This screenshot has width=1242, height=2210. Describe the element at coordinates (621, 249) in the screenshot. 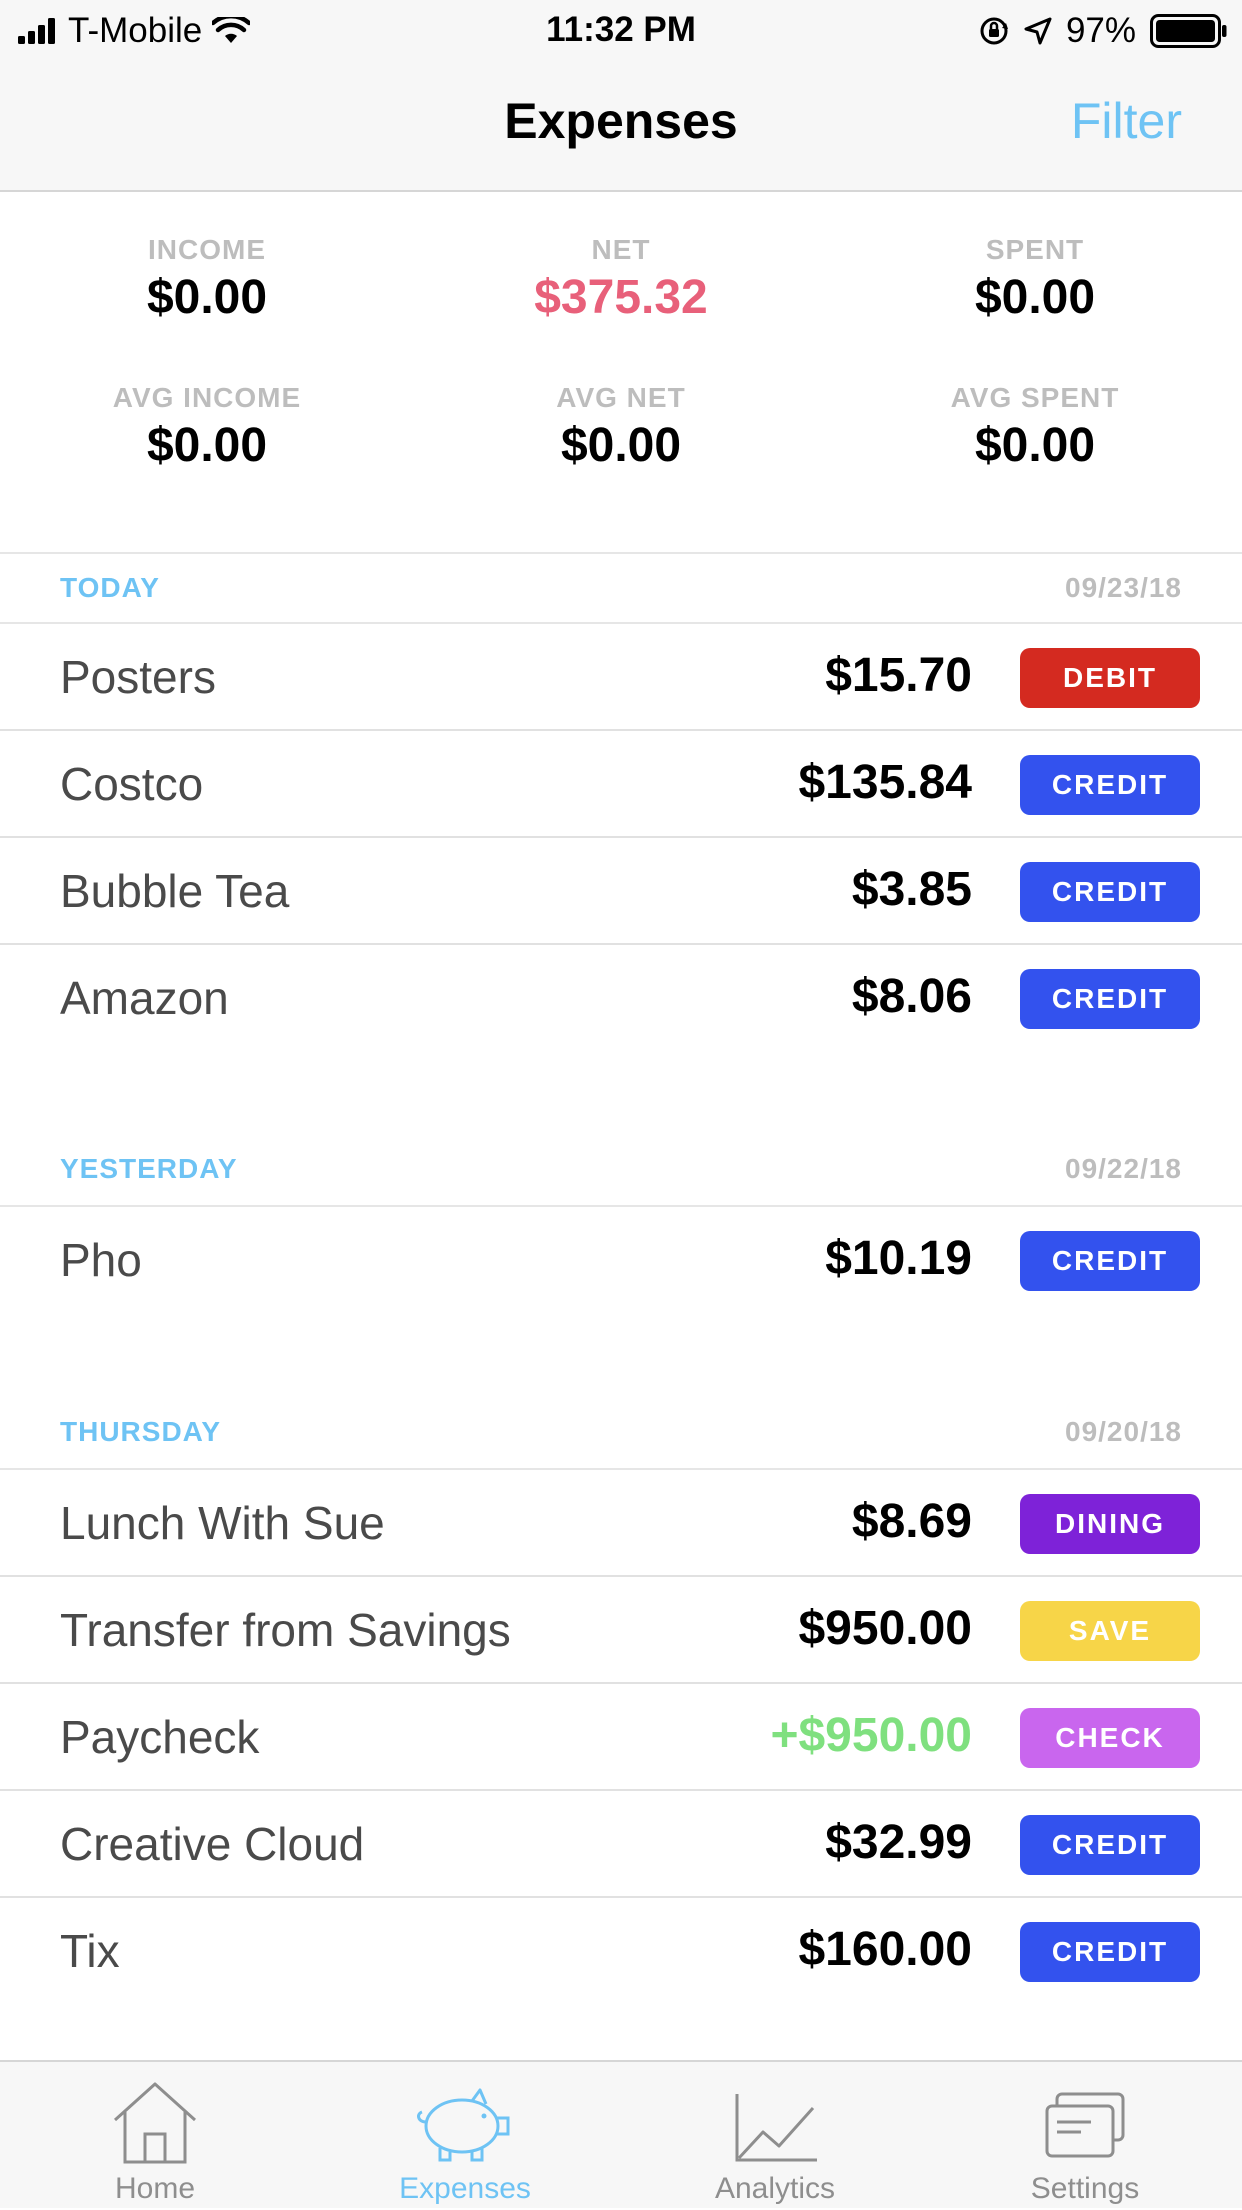

I see `net-label: NET` at that location.